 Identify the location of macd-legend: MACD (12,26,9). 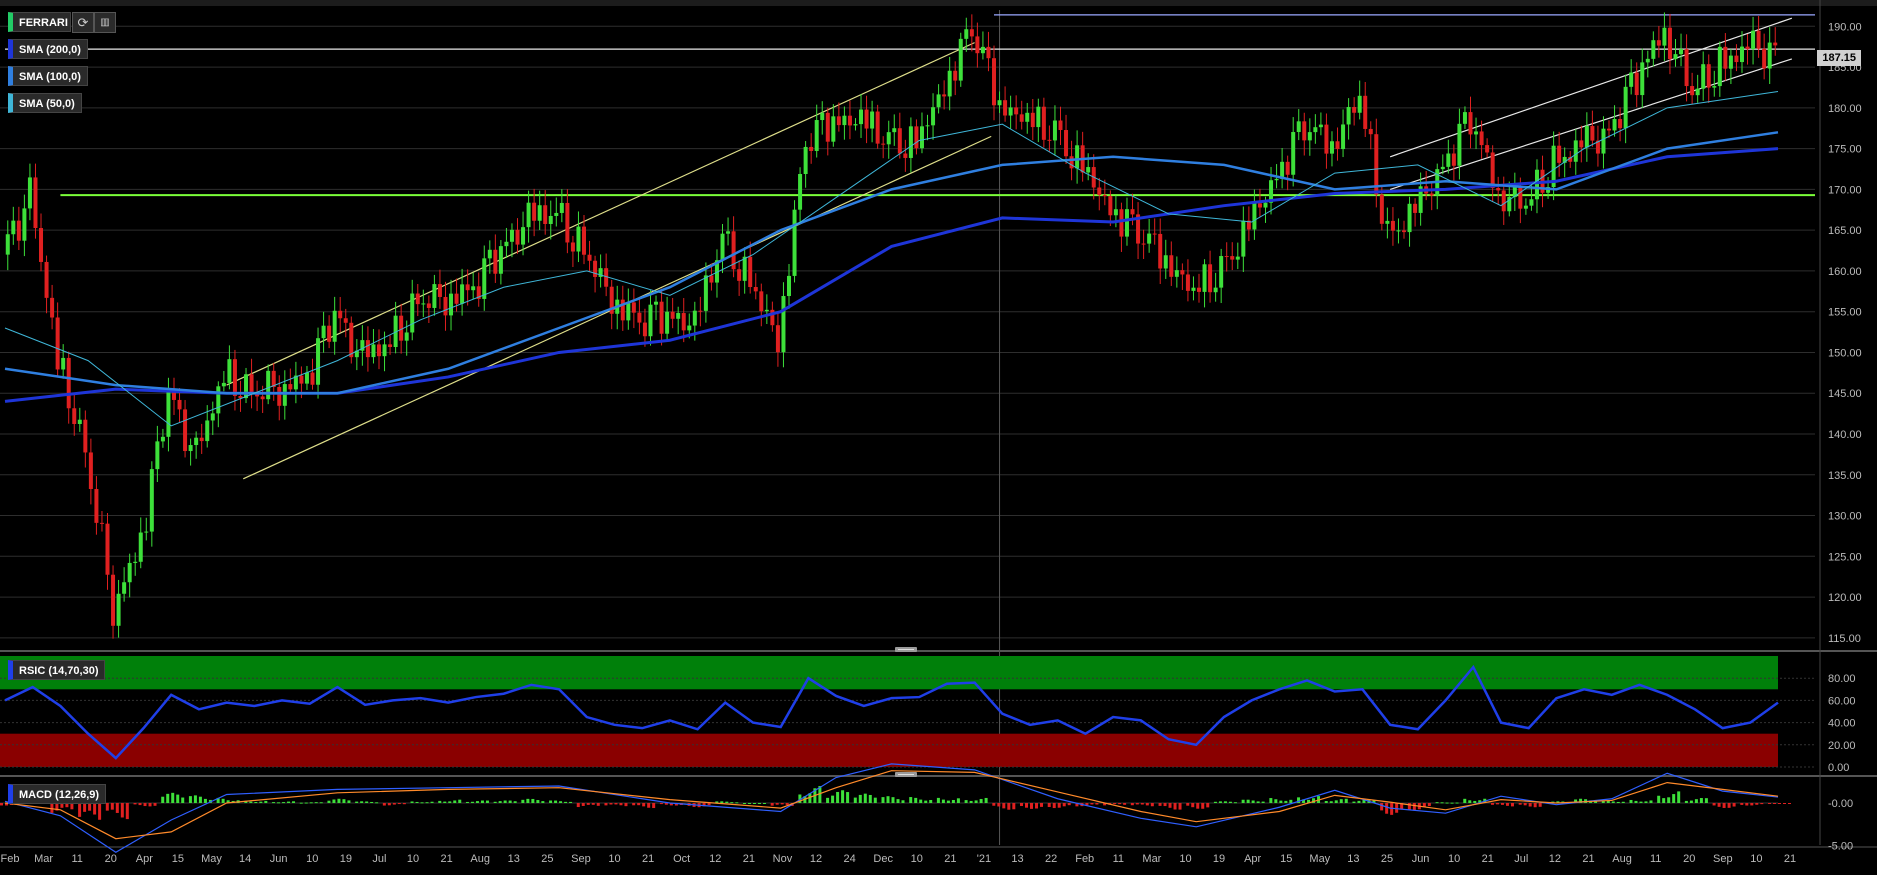
(57, 794).